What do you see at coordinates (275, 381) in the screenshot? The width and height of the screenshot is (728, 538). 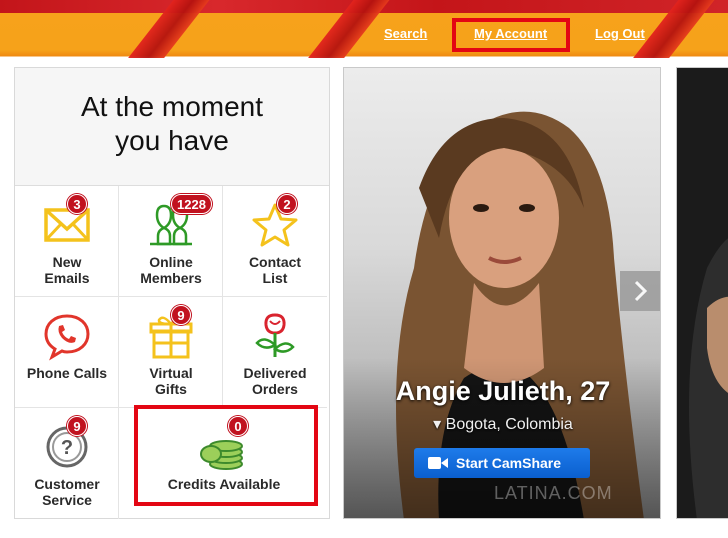 I see `delivered-orders-label: Delivered Orders` at bounding box center [275, 381].